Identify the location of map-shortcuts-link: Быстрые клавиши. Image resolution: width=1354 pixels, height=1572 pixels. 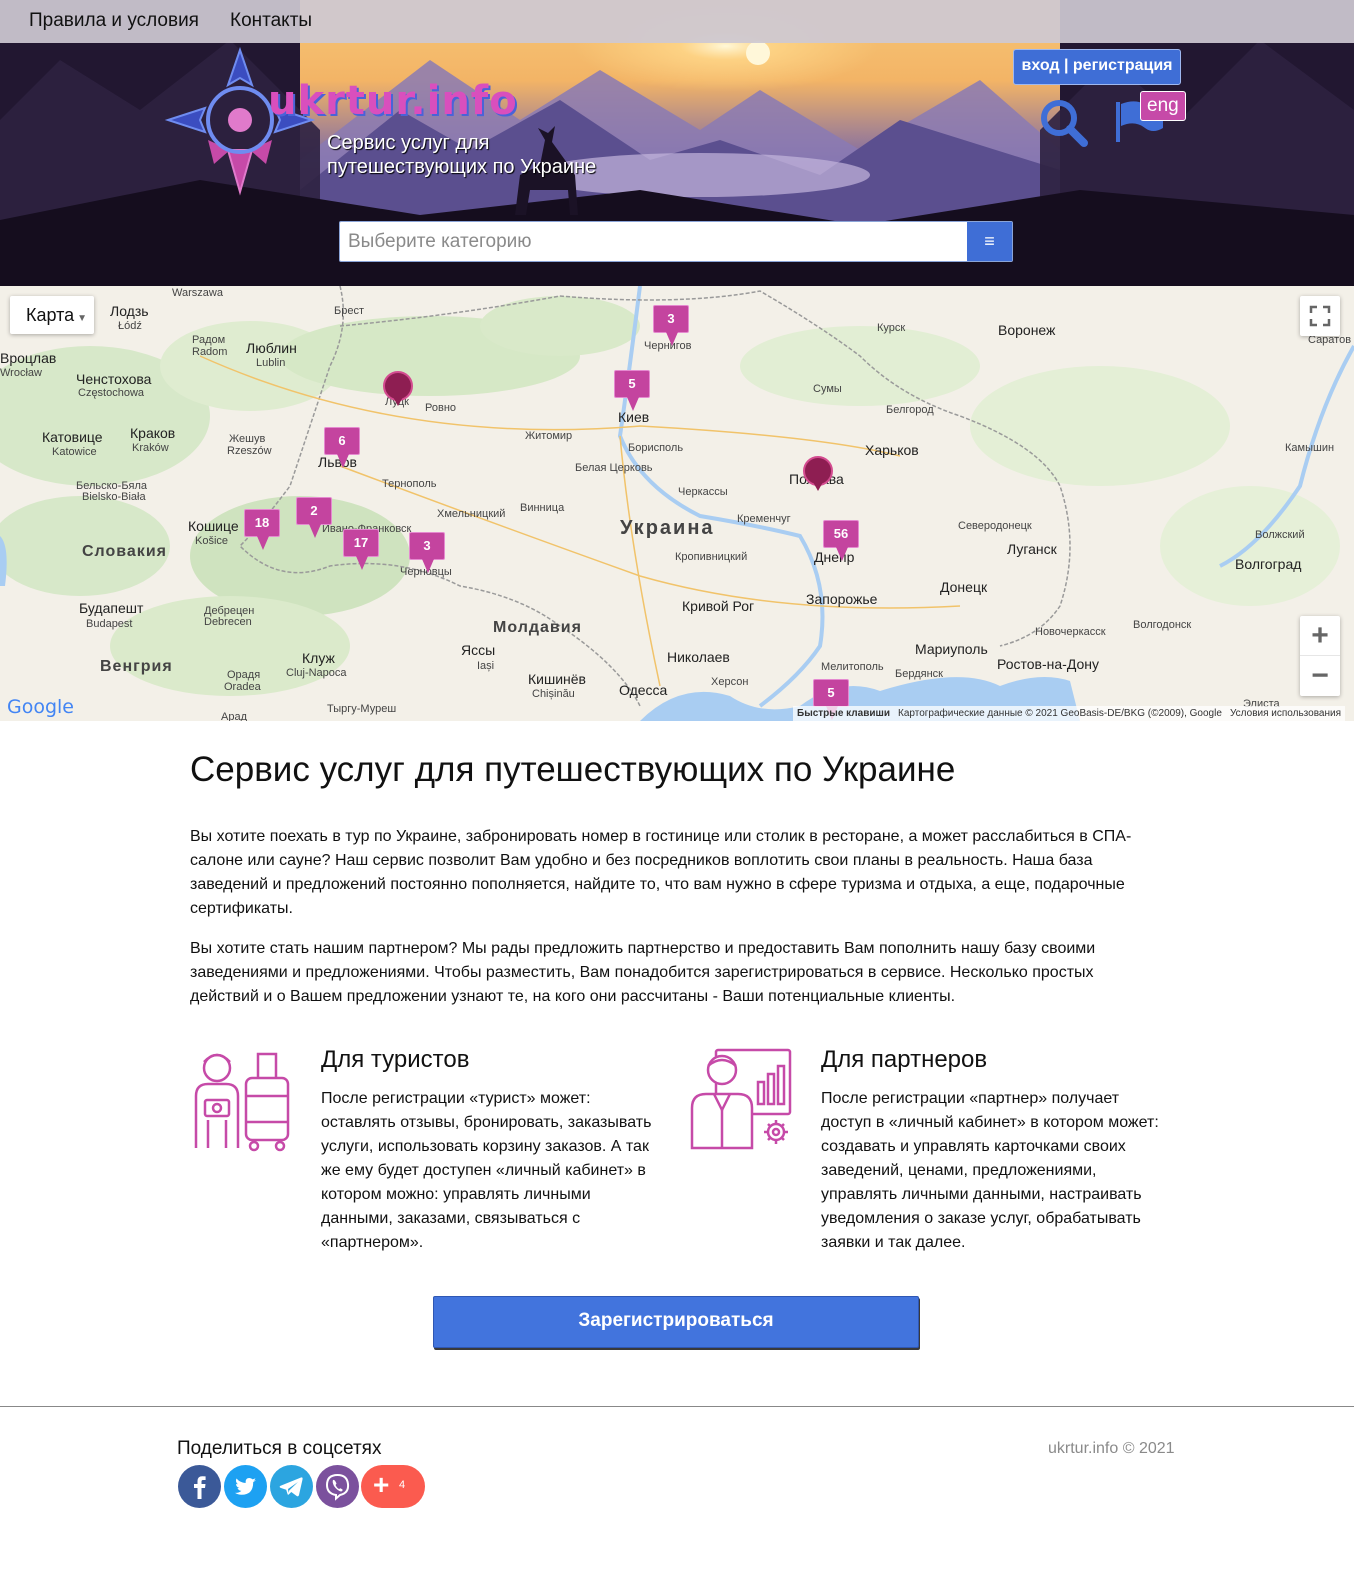
(843, 713).